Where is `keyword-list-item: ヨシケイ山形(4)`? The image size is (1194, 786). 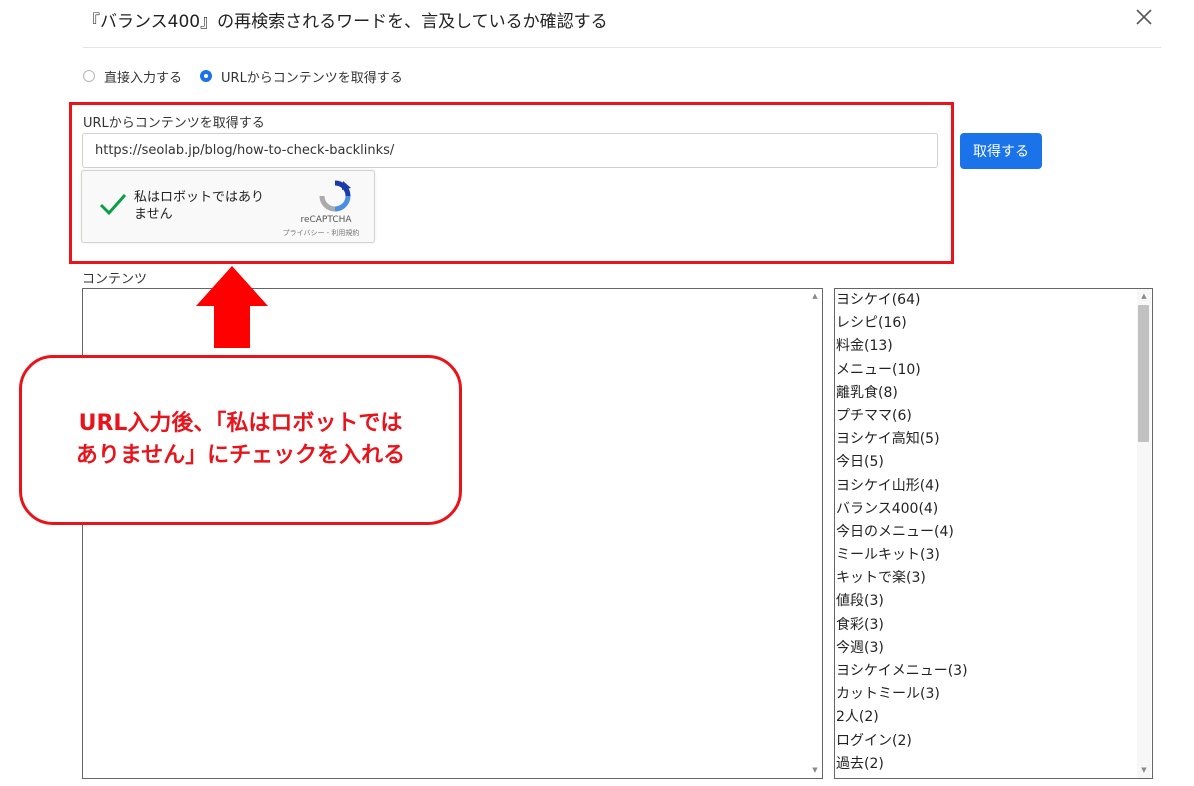 keyword-list-item: ヨシケイ山形(4) is located at coordinates (993, 486).